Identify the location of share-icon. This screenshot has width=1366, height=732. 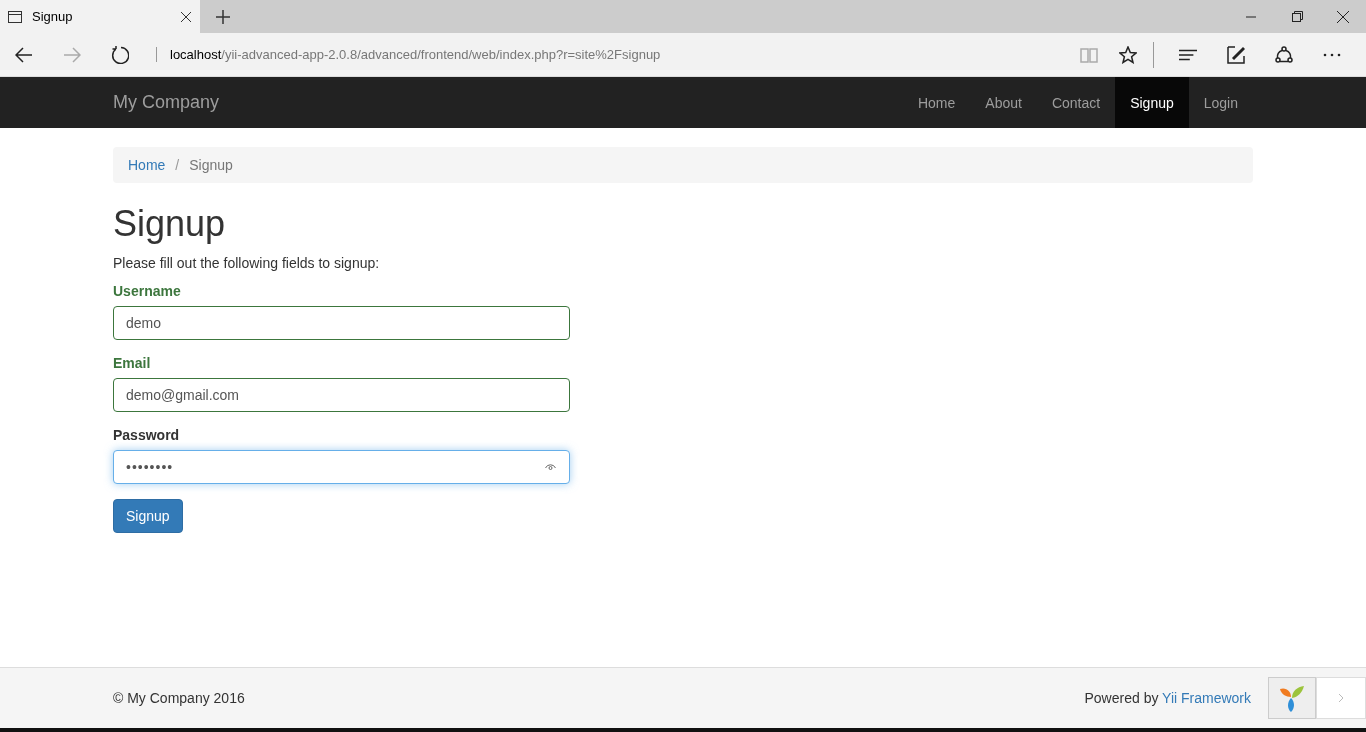
(1284, 54).